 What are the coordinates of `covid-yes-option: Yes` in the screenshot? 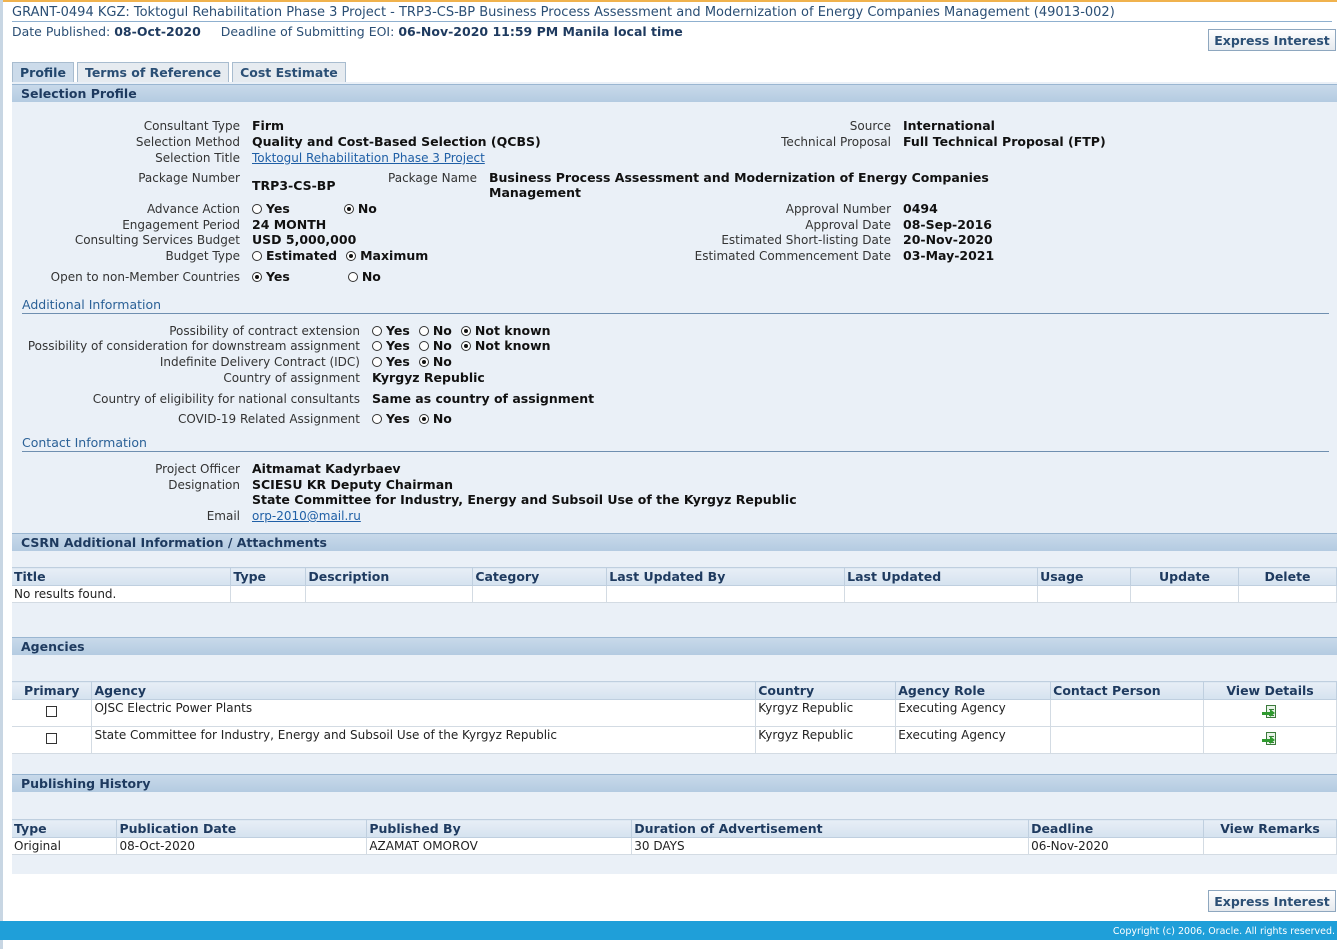 It's located at (391, 418).